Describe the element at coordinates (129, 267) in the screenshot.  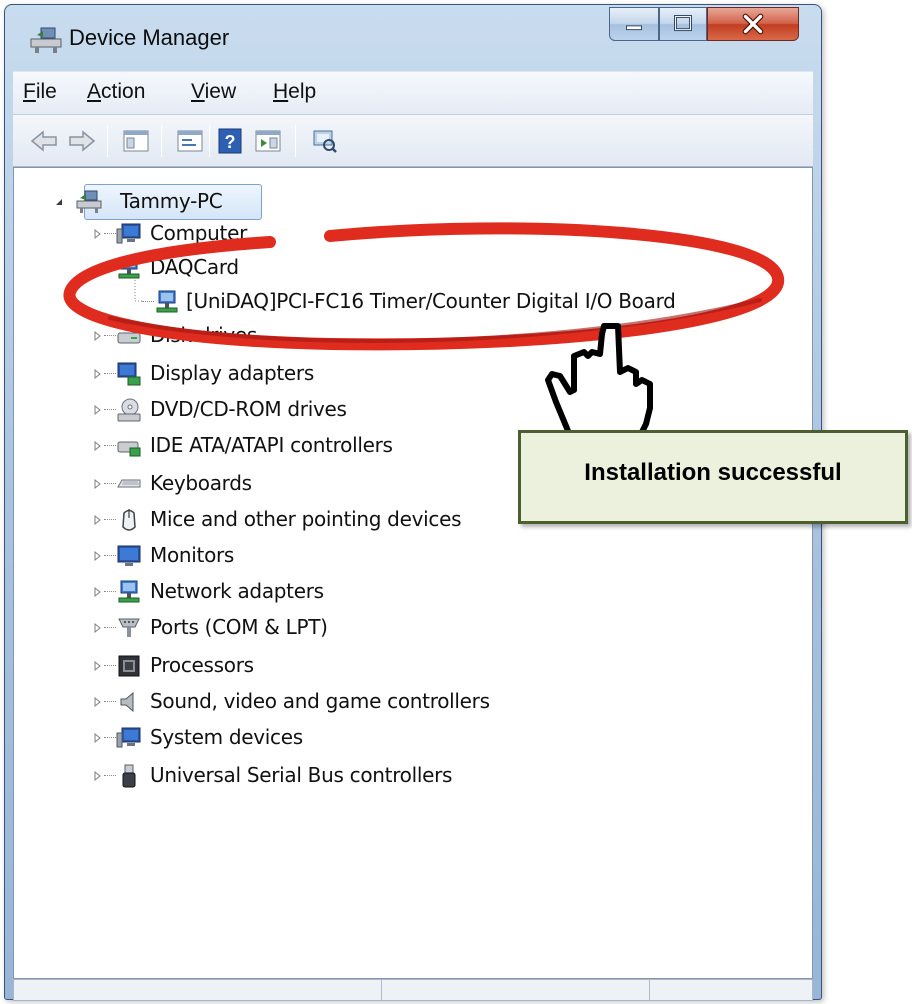
I see `daq-card-icon` at that location.